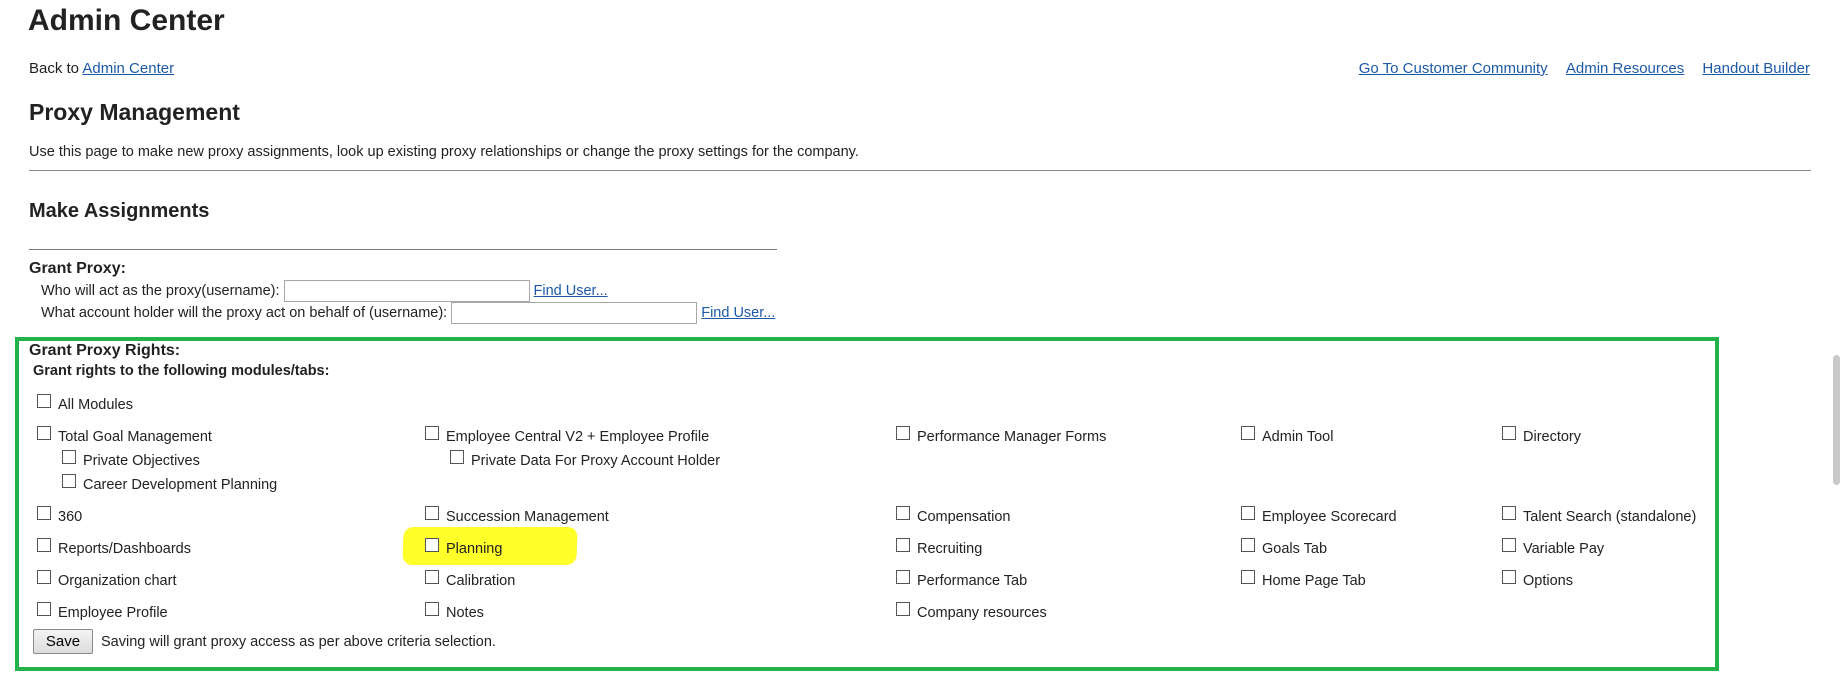 The image size is (1841, 691). Describe the element at coordinates (160, 291) in the screenshot. I see `proxy-username-label: Who will act as the proxy(username):` at that location.